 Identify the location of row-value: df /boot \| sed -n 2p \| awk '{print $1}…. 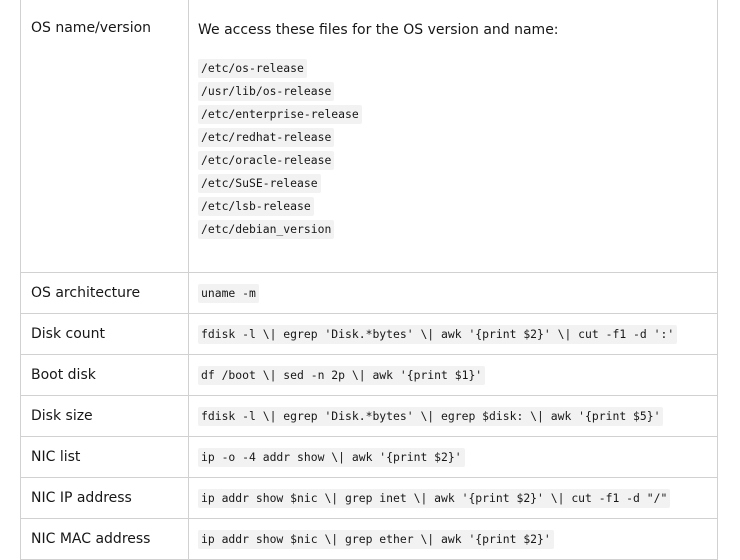
(453, 375).